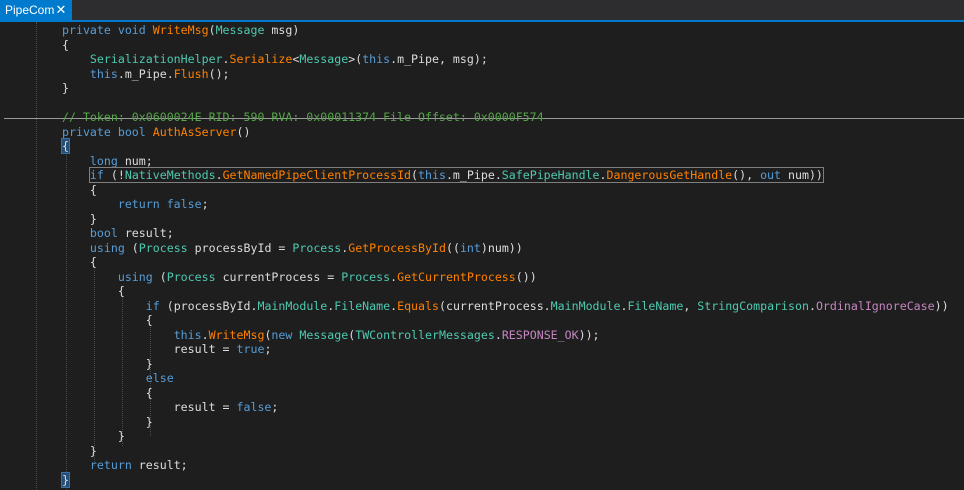 The width and height of the screenshot is (964, 490). What do you see at coordinates (36, 10) in the screenshot?
I see `tab-pipecom: PipeCom ✕` at bounding box center [36, 10].